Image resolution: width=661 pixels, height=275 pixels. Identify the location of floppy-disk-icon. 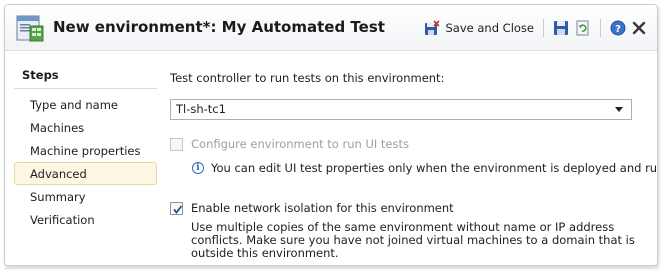
(561, 28).